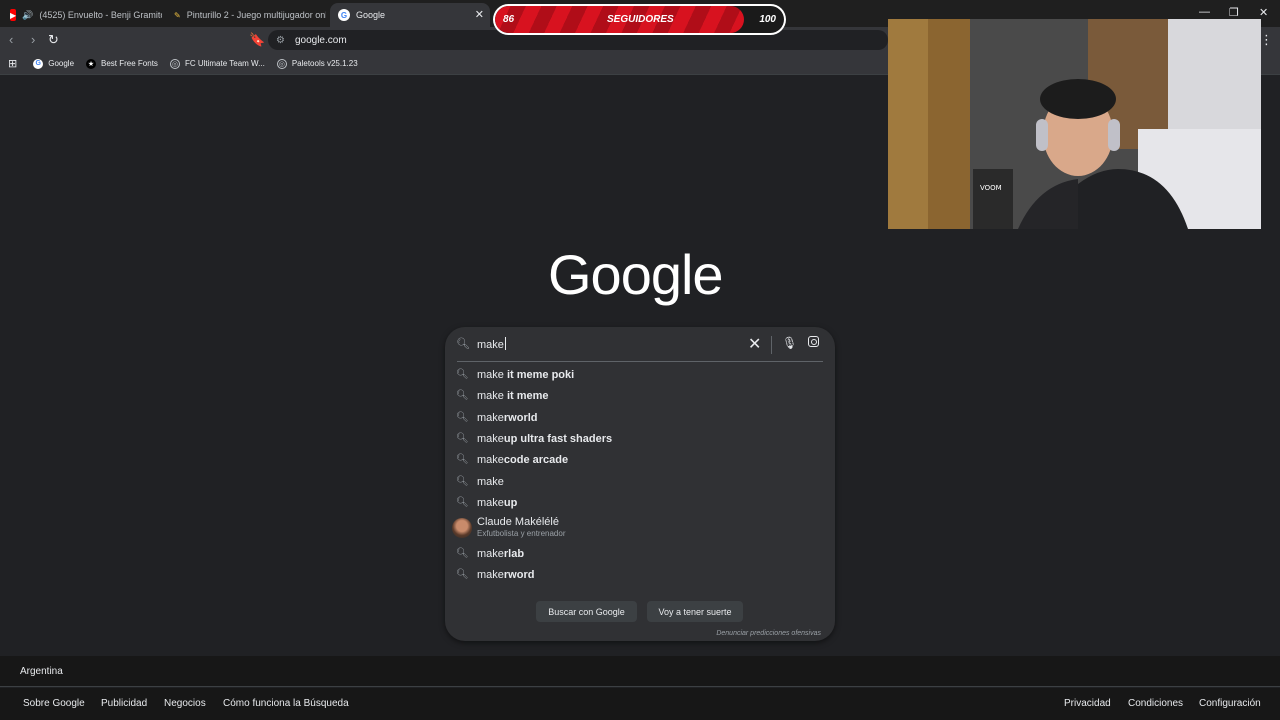 This screenshot has height=720, width=1280. I want to click on apps-grid-icon: ⊞, so click(12, 63).